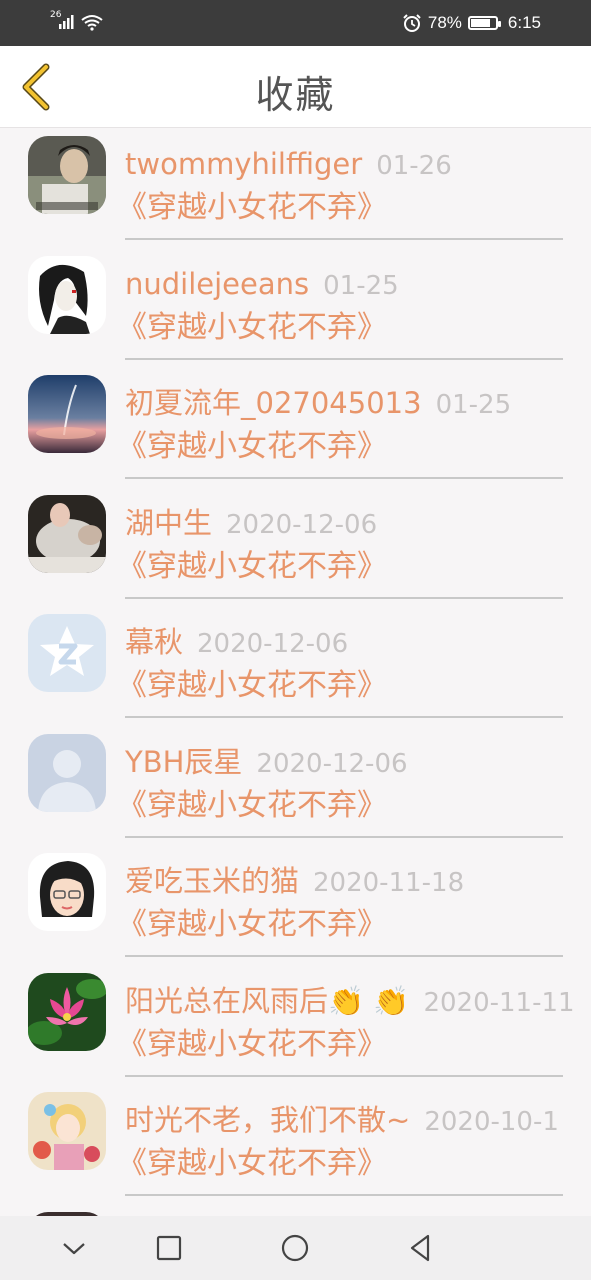 This screenshot has height=1280, width=591. I want to click on user-name: 时光不老，我们不散~, so click(268, 1120).